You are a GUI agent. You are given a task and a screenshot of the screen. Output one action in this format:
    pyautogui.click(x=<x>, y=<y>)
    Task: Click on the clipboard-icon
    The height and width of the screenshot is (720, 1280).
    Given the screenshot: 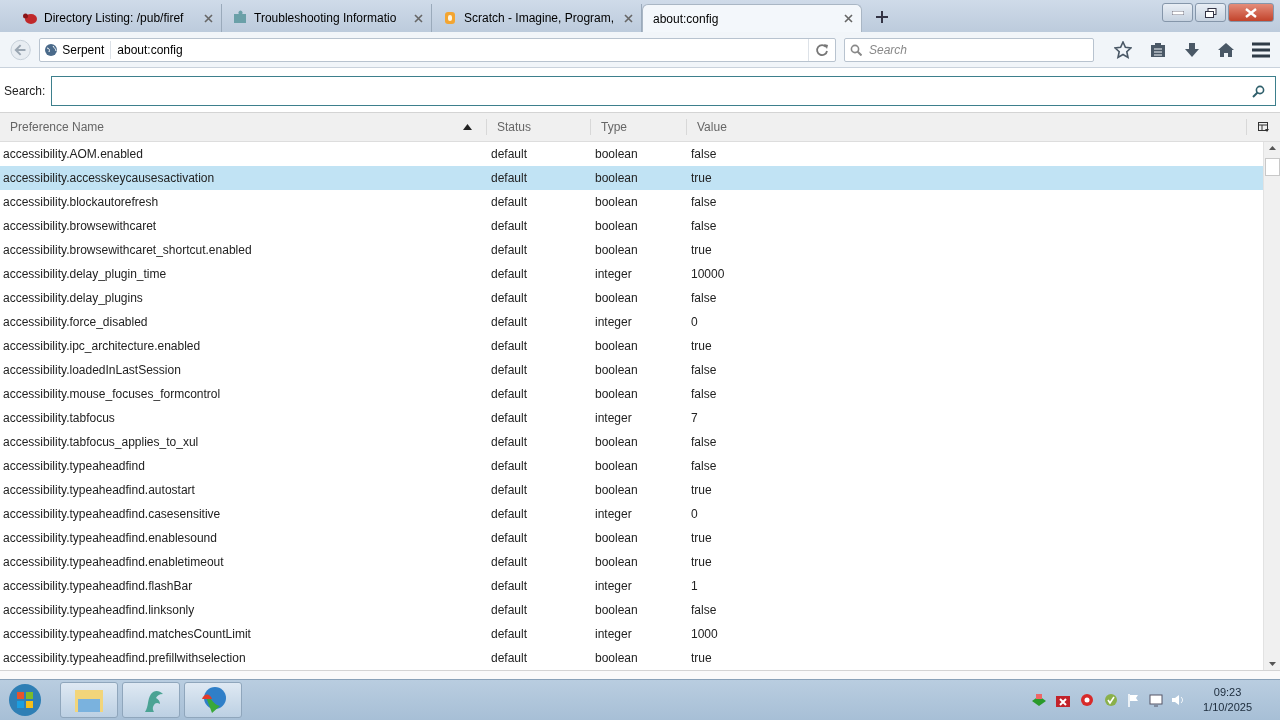 What is the action you would take?
    pyautogui.click(x=1158, y=49)
    